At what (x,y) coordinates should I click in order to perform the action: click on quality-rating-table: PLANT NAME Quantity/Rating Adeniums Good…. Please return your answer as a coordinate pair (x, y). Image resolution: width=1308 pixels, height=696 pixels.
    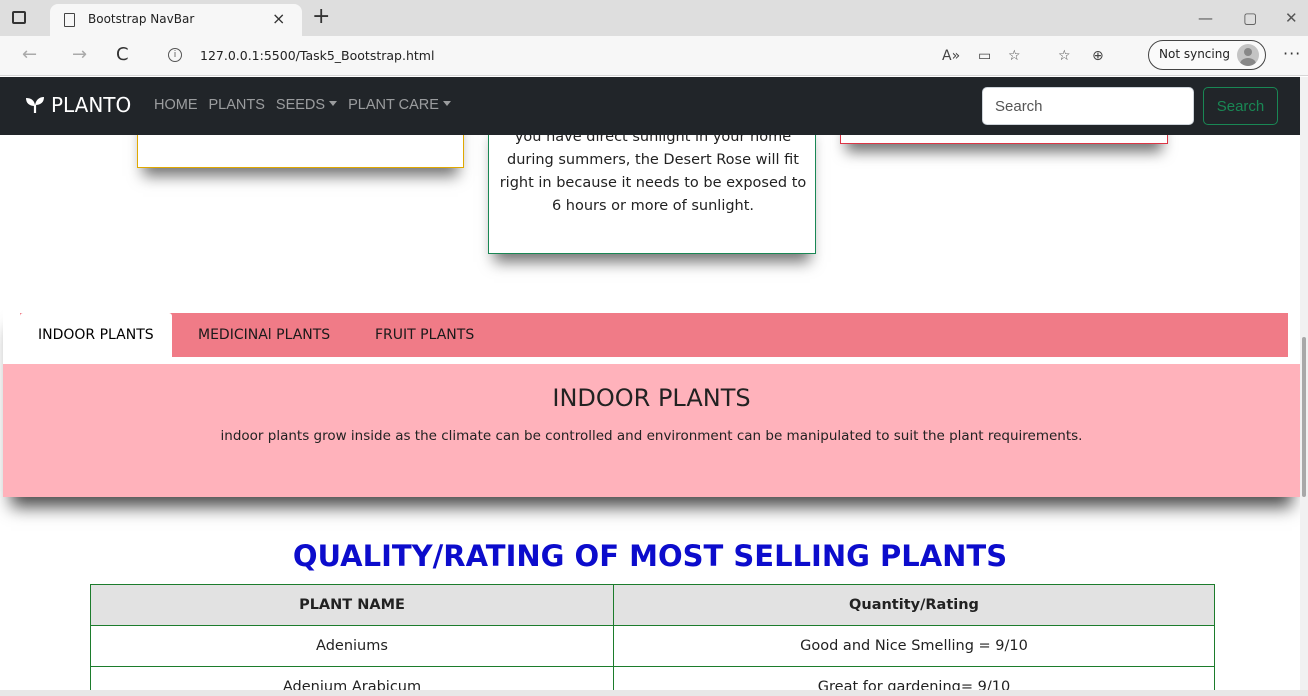
    Looking at the image, I should click on (652, 640).